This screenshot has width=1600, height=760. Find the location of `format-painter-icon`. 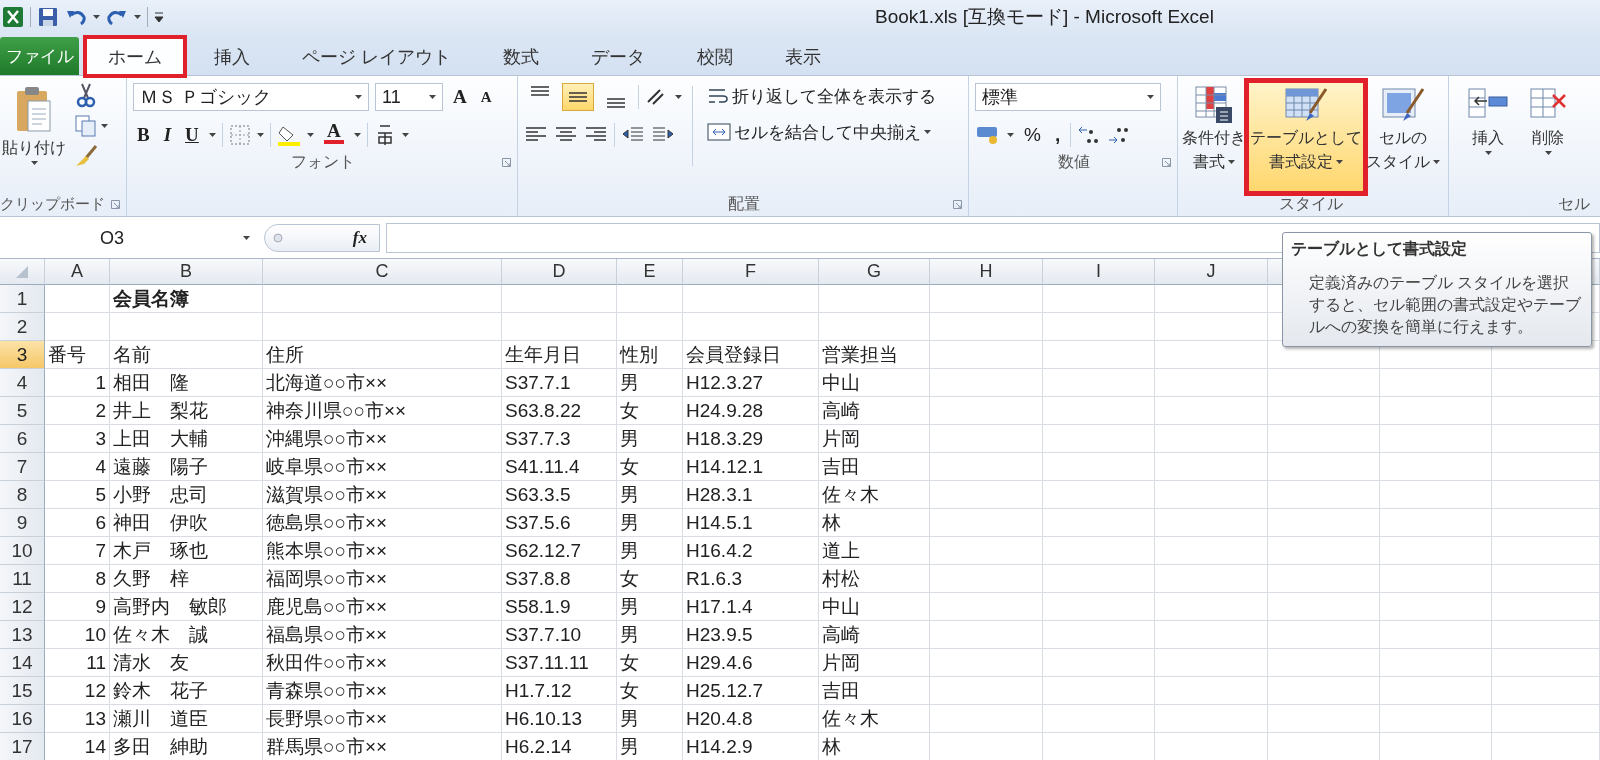

format-painter-icon is located at coordinates (86, 156).